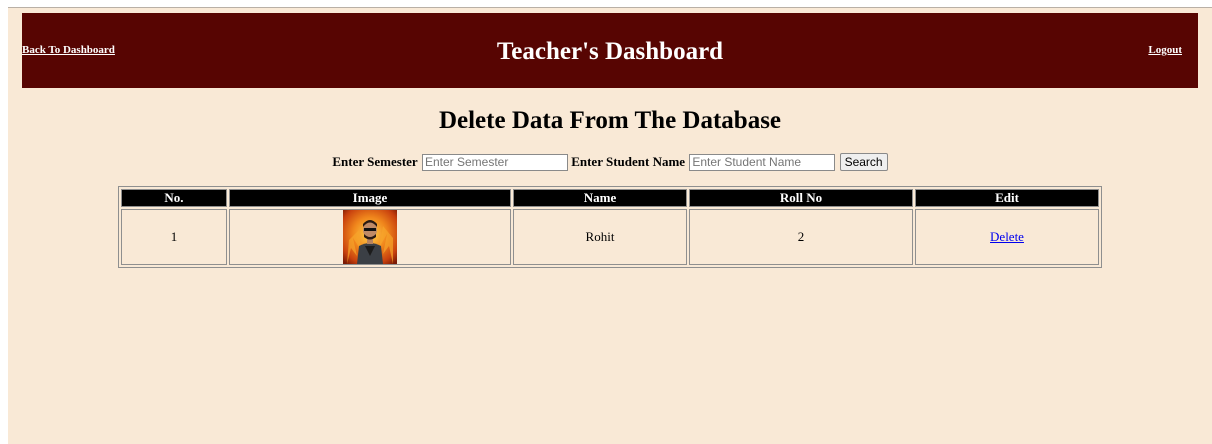 The width and height of the screenshot is (1212, 444). Describe the element at coordinates (375, 162) in the screenshot. I see `semester-label: Enter Semester` at that location.